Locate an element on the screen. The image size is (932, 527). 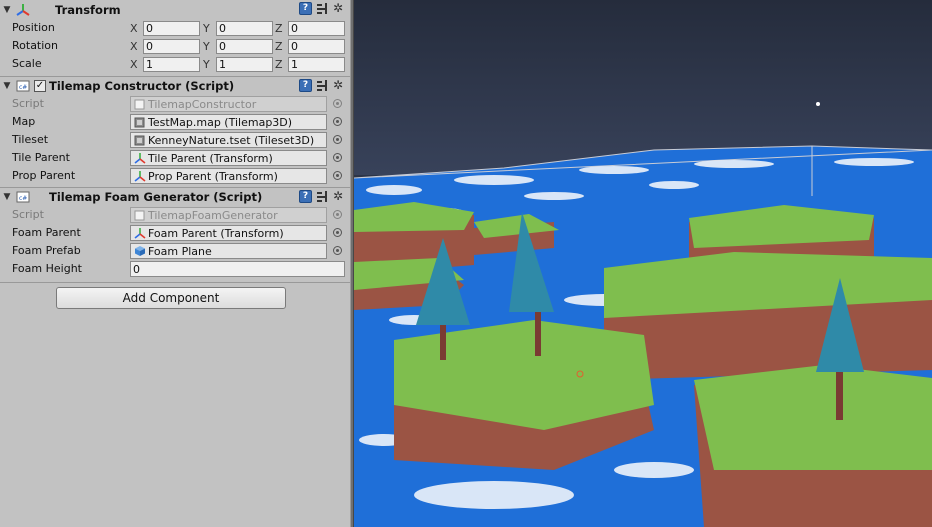
scale-row: Scale X1 Y1 Z1 is located at coordinates (175, 64).